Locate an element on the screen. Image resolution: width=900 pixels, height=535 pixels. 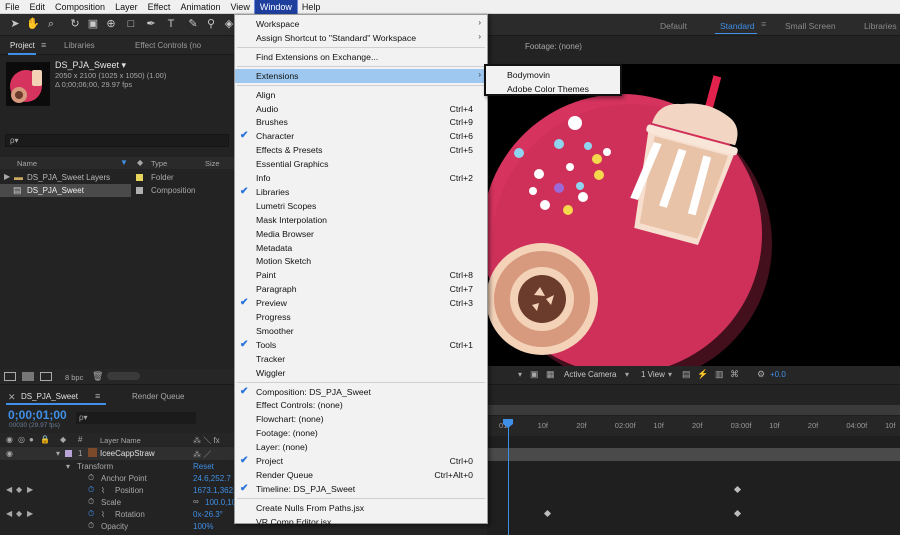
trash-icon: 🗑 is located at coordinates (97, 376).